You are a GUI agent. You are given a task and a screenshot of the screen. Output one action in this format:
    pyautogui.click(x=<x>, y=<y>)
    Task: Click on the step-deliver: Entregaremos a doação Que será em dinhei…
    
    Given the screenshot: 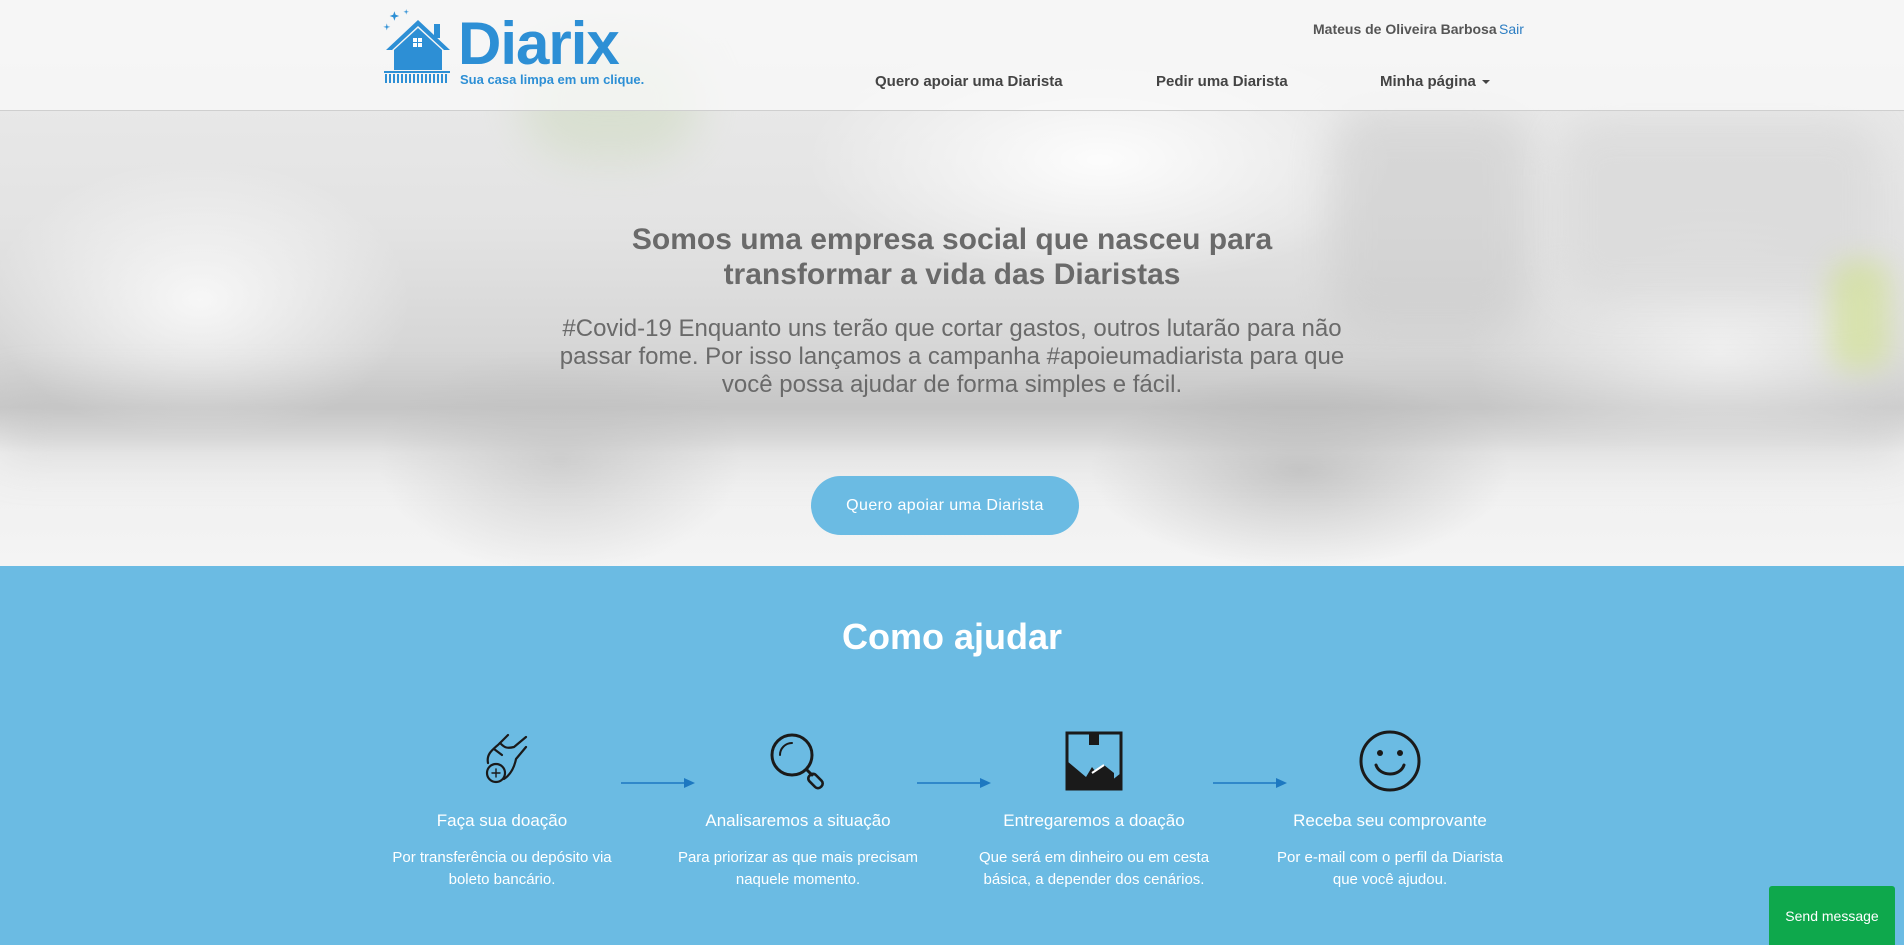 What is the action you would take?
    pyautogui.click(x=1094, y=810)
    